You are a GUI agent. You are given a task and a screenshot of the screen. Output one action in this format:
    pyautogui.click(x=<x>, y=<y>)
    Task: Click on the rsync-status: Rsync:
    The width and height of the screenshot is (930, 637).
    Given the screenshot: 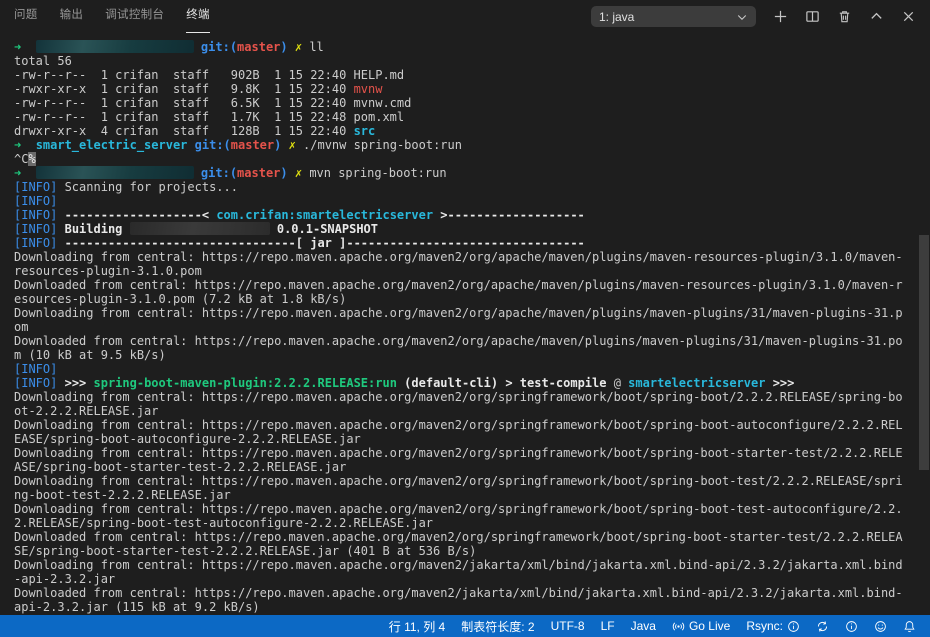 What is the action you would take?
    pyautogui.click(x=773, y=626)
    